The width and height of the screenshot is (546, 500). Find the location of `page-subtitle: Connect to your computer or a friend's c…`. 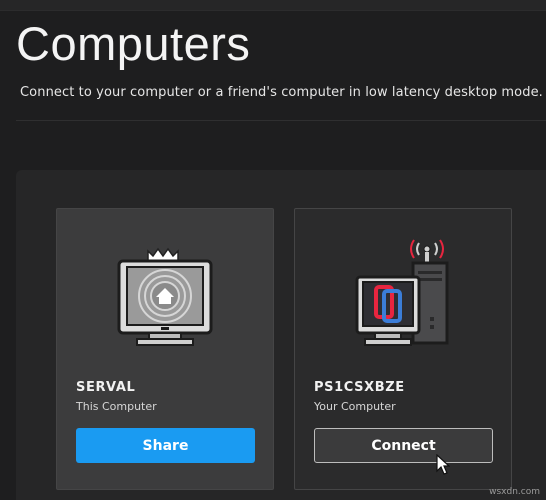

page-subtitle: Connect to your computer or a friend's c… is located at coordinates (281, 92).